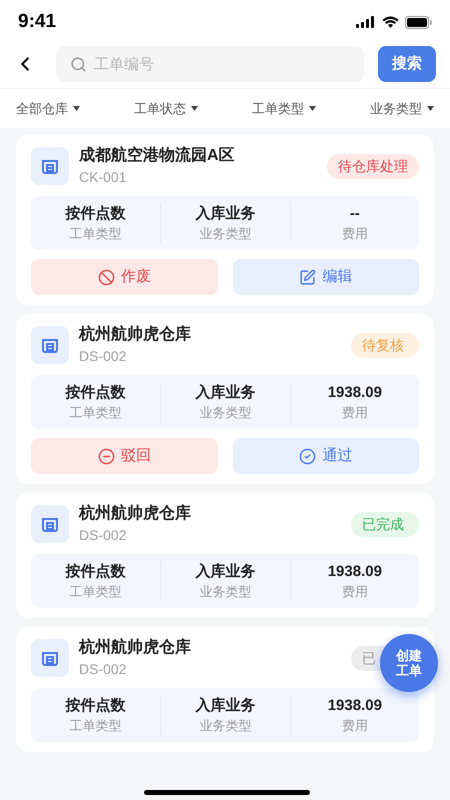 The height and width of the screenshot is (800, 450). What do you see at coordinates (166, 108) in the screenshot?
I see `filter-dropdown: 工单状态` at bounding box center [166, 108].